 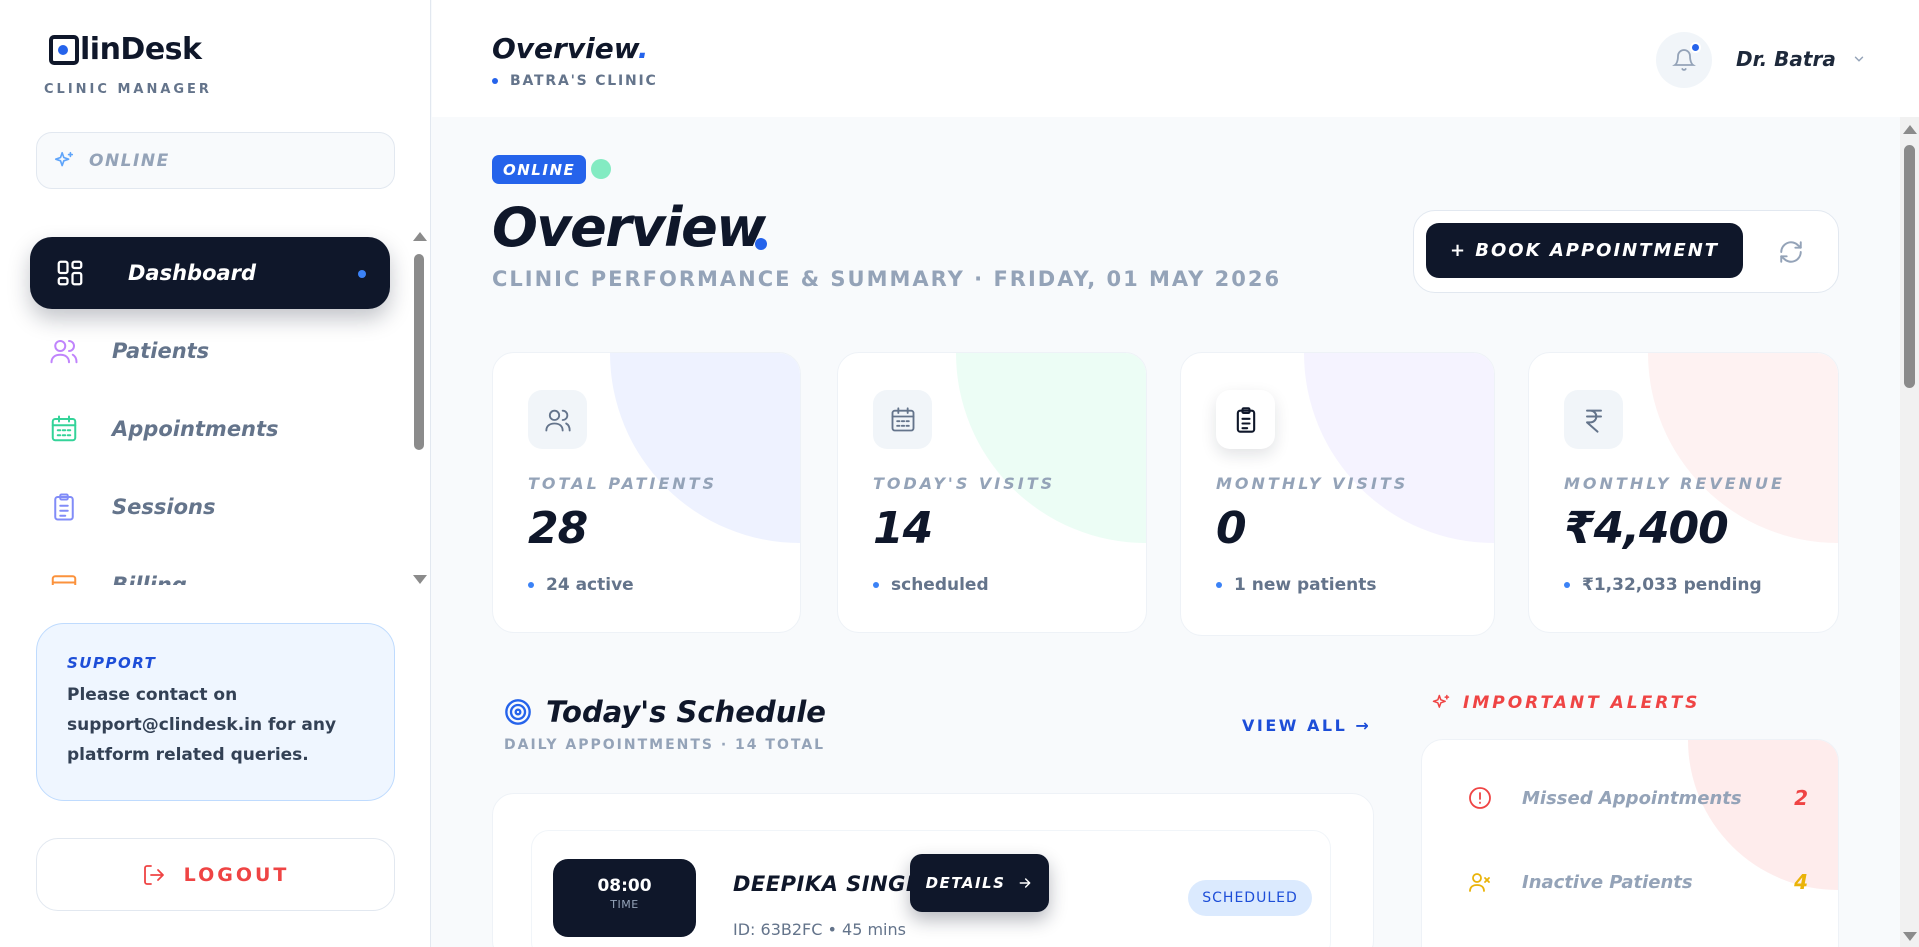 I want to click on clinic-name: BATRA'S CLINIC, so click(x=575, y=81).